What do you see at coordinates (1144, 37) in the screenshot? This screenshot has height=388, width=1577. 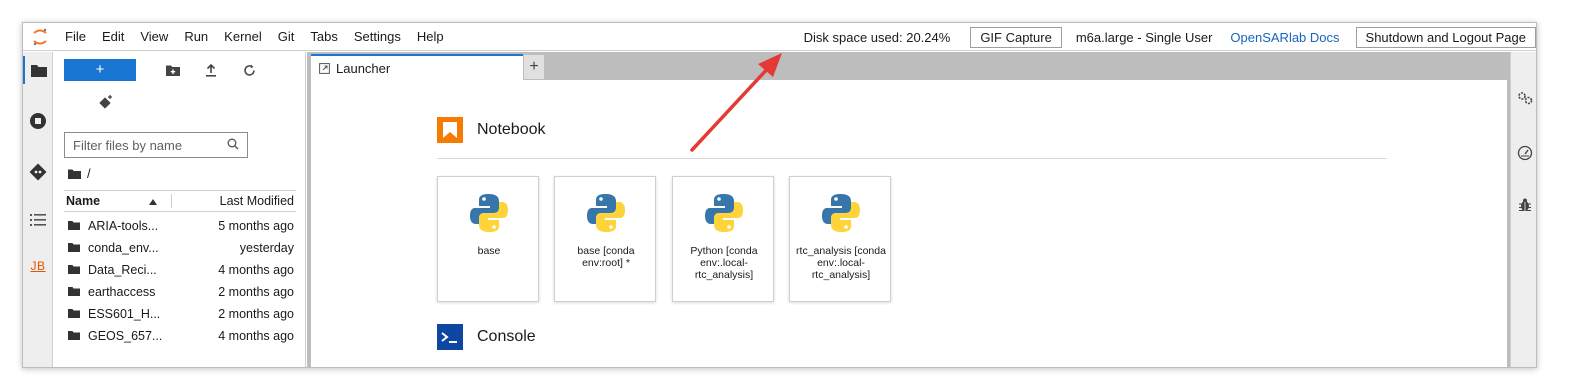 I see `instance-label: m6a.large - Single User` at bounding box center [1144, 37].